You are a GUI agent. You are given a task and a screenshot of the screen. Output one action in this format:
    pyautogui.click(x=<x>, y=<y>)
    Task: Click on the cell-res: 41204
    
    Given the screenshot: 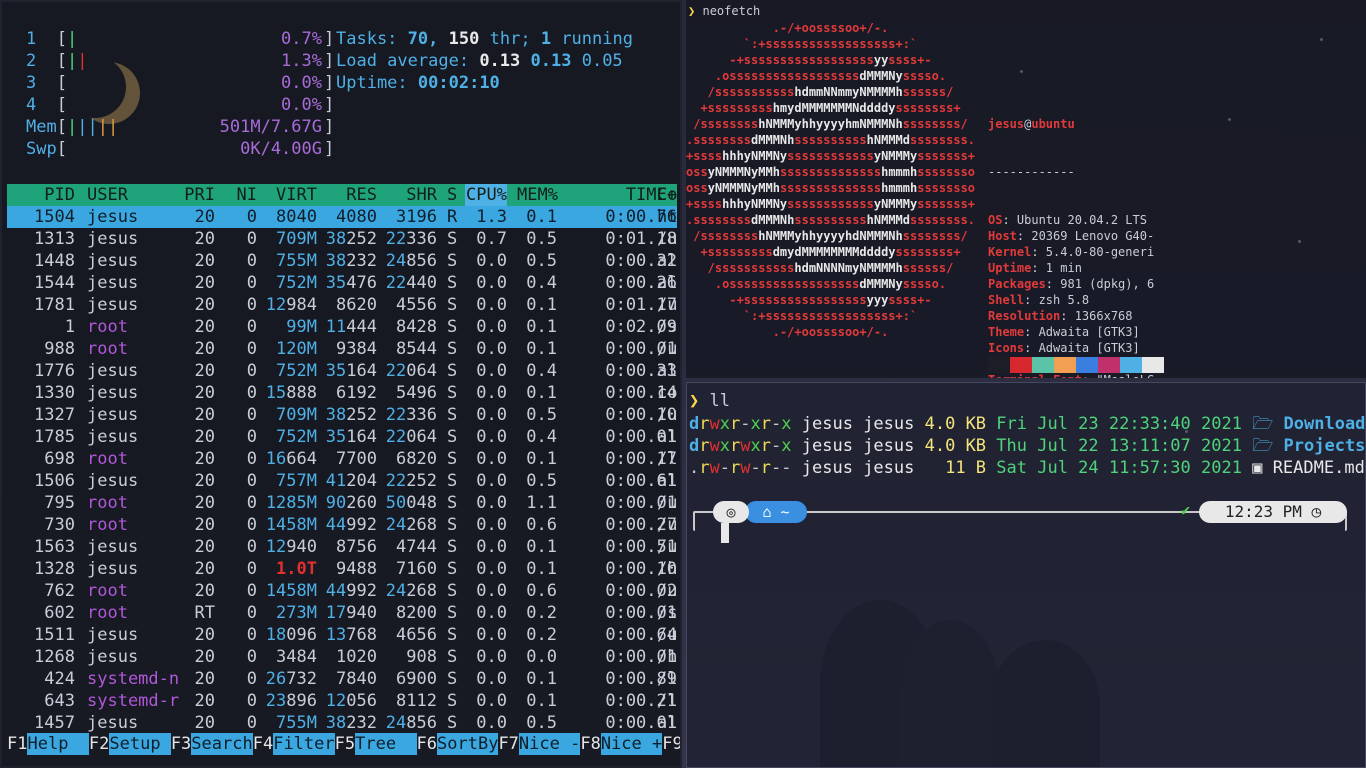 What is the action you would take?
    pyautogui.click(x=351, y=481)
    